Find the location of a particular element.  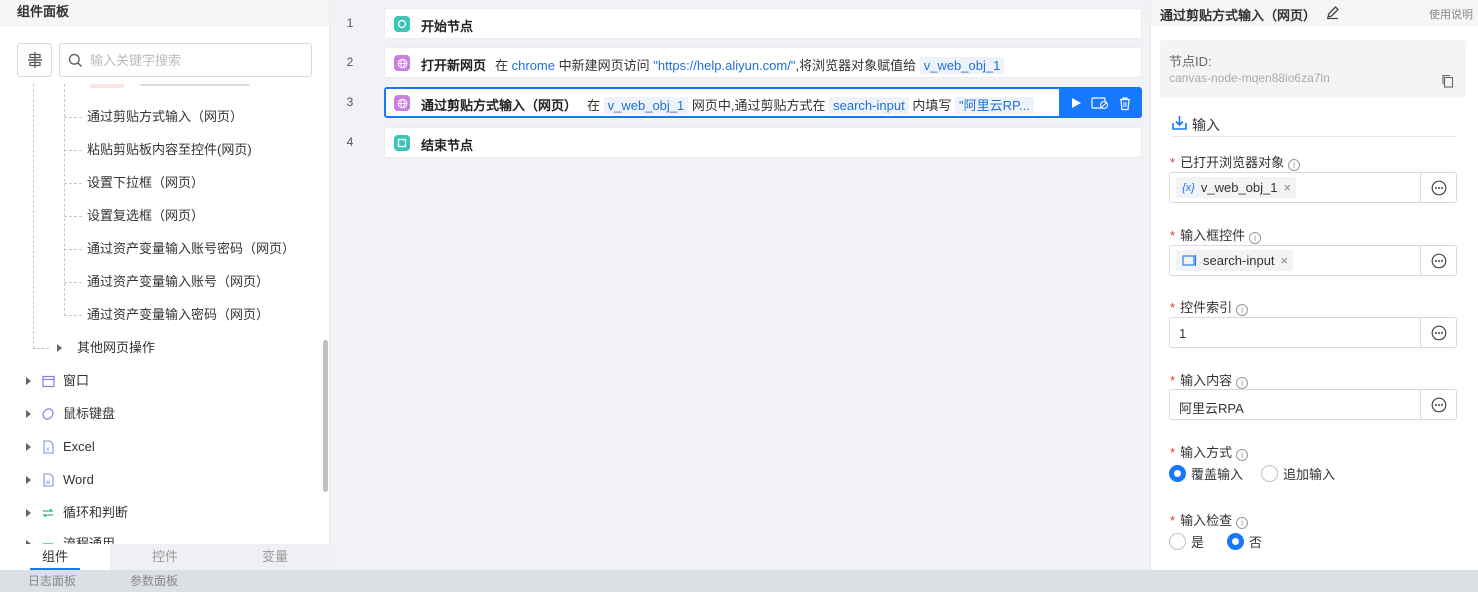

tree-category-loop-condition: 循环和判断 is located at coordinates (150, 513).